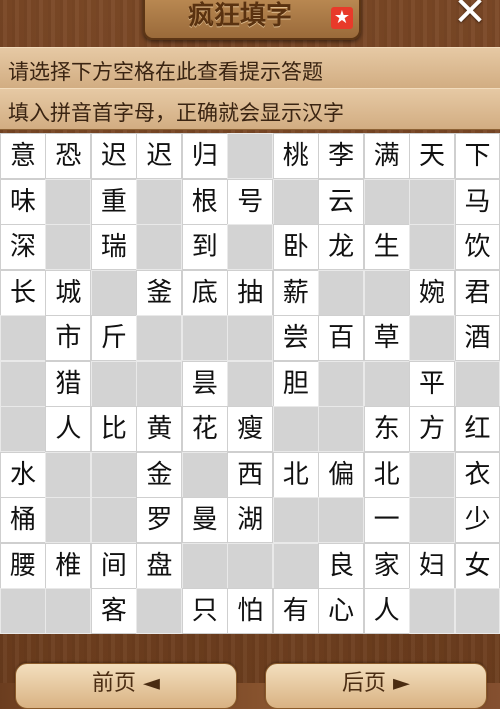  What do you see at coordinates (295, 611) in the screenshot?
I see `grid-cell: 有` at bounding box center [295, 611].